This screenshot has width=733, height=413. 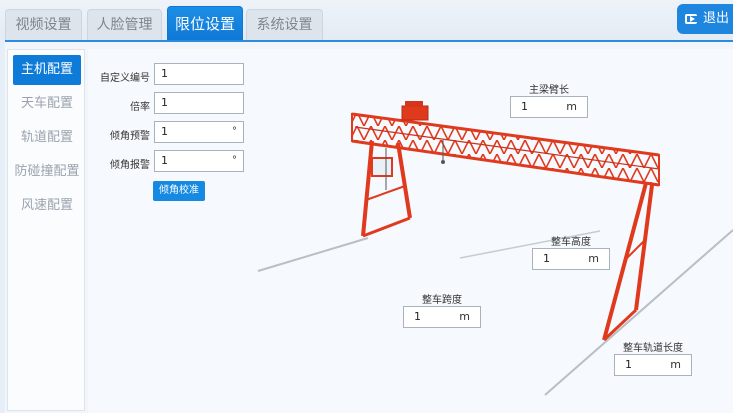 What do you see at coordinates (628, 262) in the screenshot?
I see `crane-right-leg` at bounding box center [628, 262].